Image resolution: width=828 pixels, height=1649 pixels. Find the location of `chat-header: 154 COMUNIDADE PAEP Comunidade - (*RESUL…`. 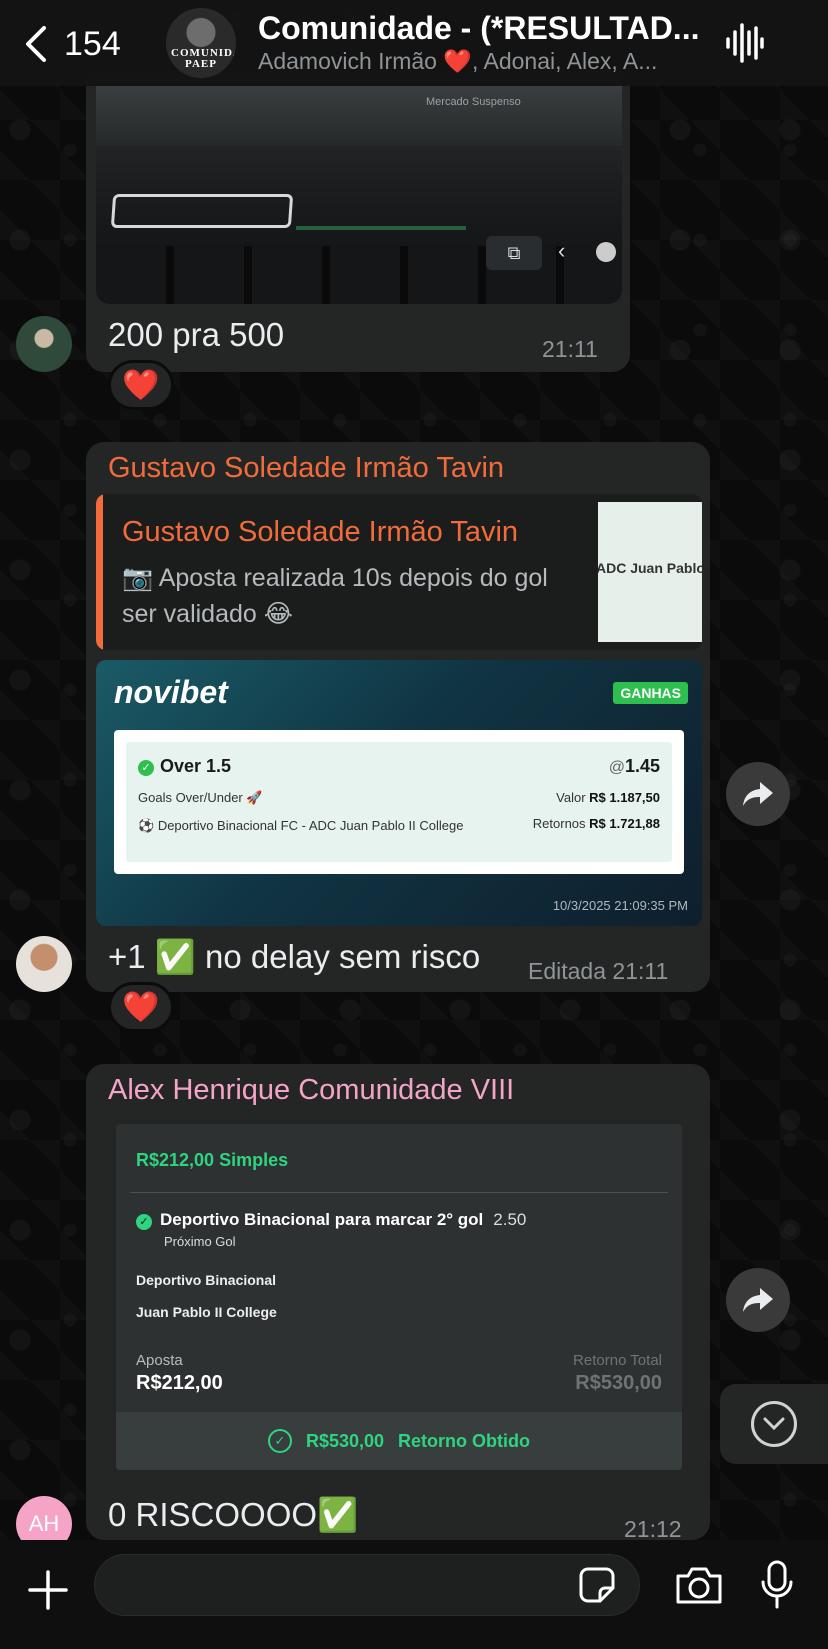

chat-header: 154 COMUNIDADE PAEP Comunidade - (*RESUL… is located at coordinates (414, 43).